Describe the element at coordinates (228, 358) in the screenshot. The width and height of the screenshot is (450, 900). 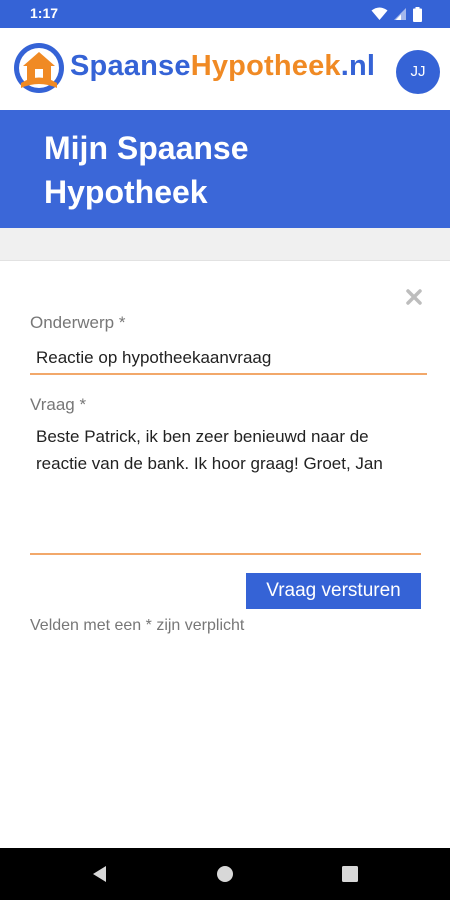
I see `subject-input` at that location.